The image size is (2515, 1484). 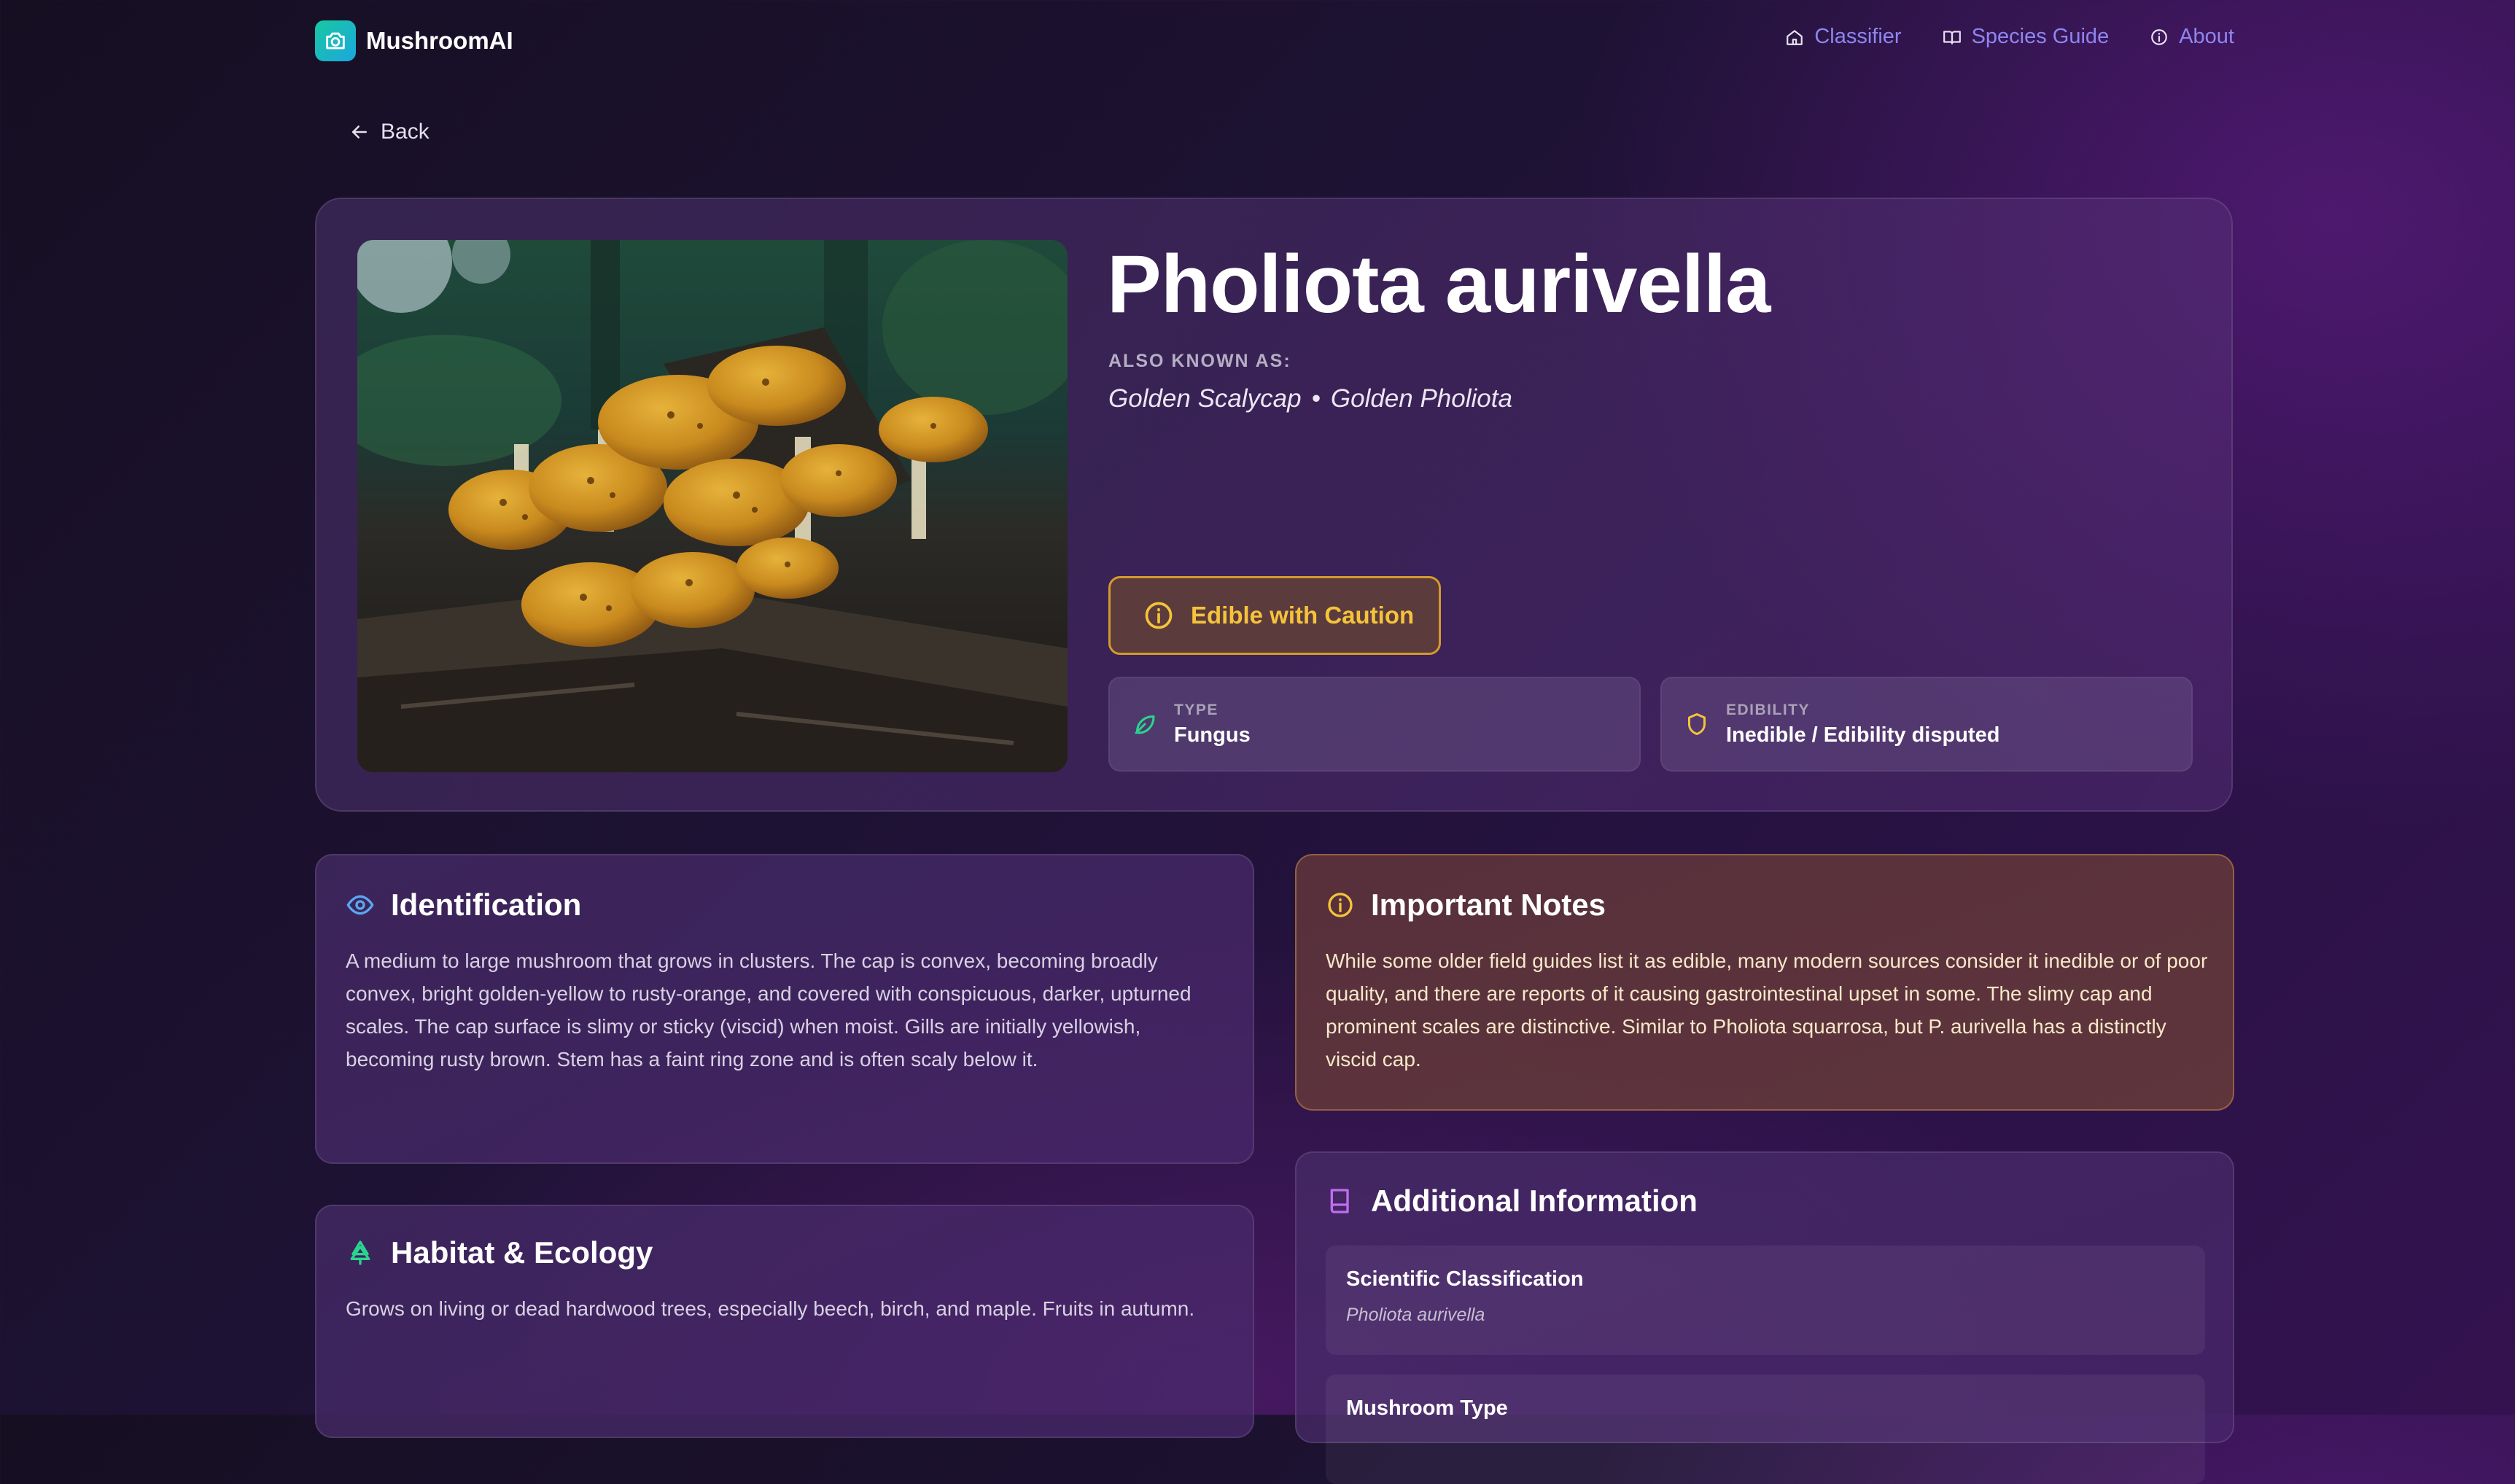 I want to click on edibility-value: Inedible / Edibility disputed, so click(x=1863, y=735).